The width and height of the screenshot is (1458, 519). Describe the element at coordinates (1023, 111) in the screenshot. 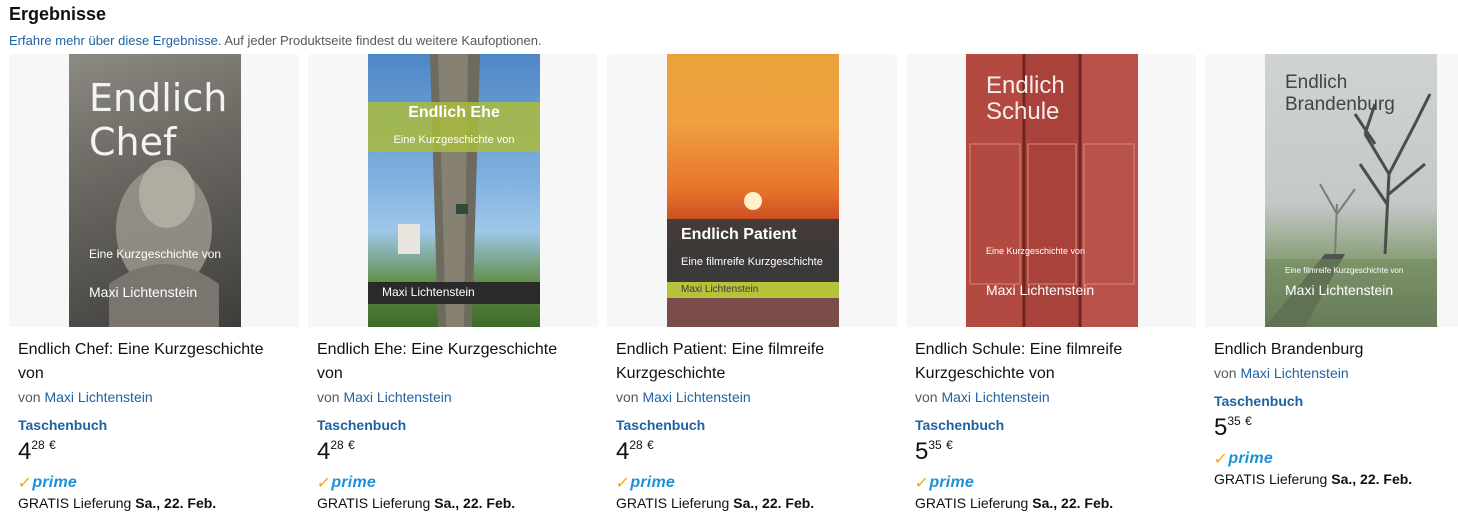

I see `cover-title-line2: Schule` at that location.